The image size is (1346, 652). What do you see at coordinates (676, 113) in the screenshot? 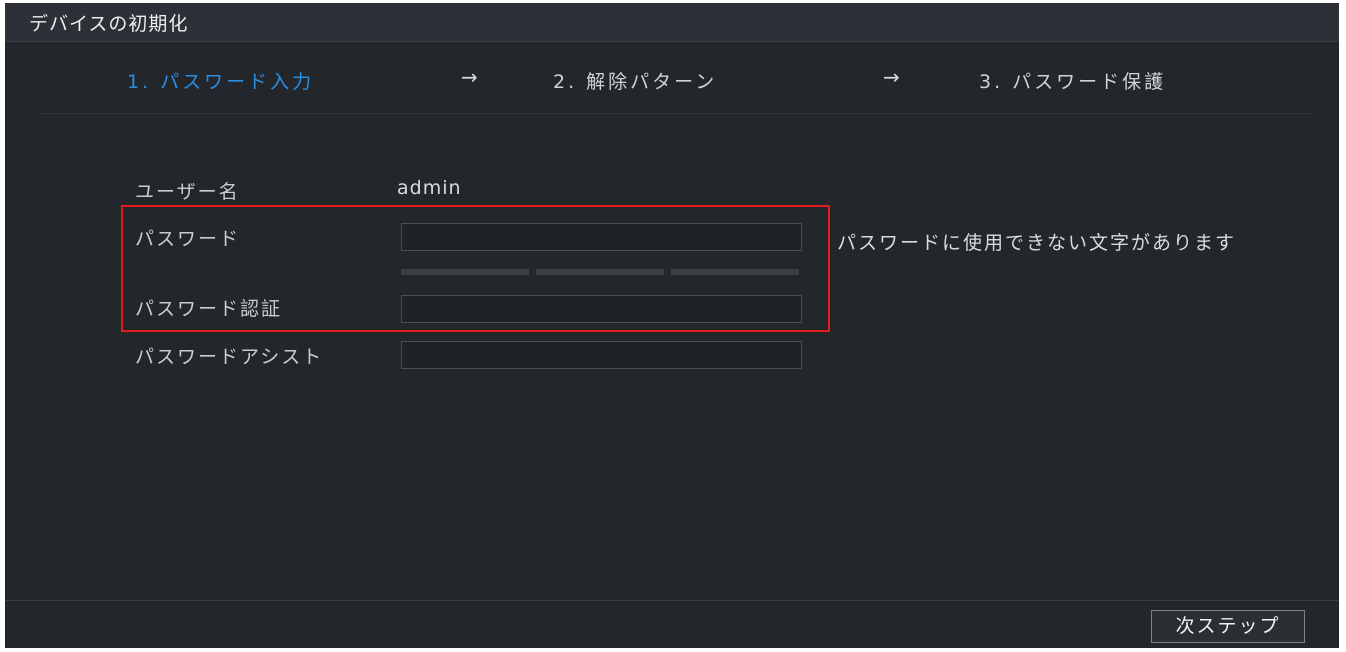
I see `steps-divider` at bounding box center [676, 113].